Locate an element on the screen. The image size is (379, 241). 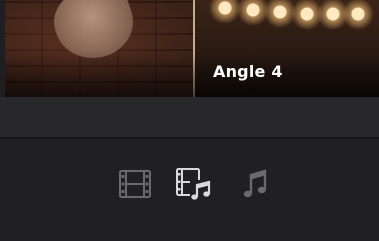
angle-label: Angle 4 is located at coordinates (248, 71).